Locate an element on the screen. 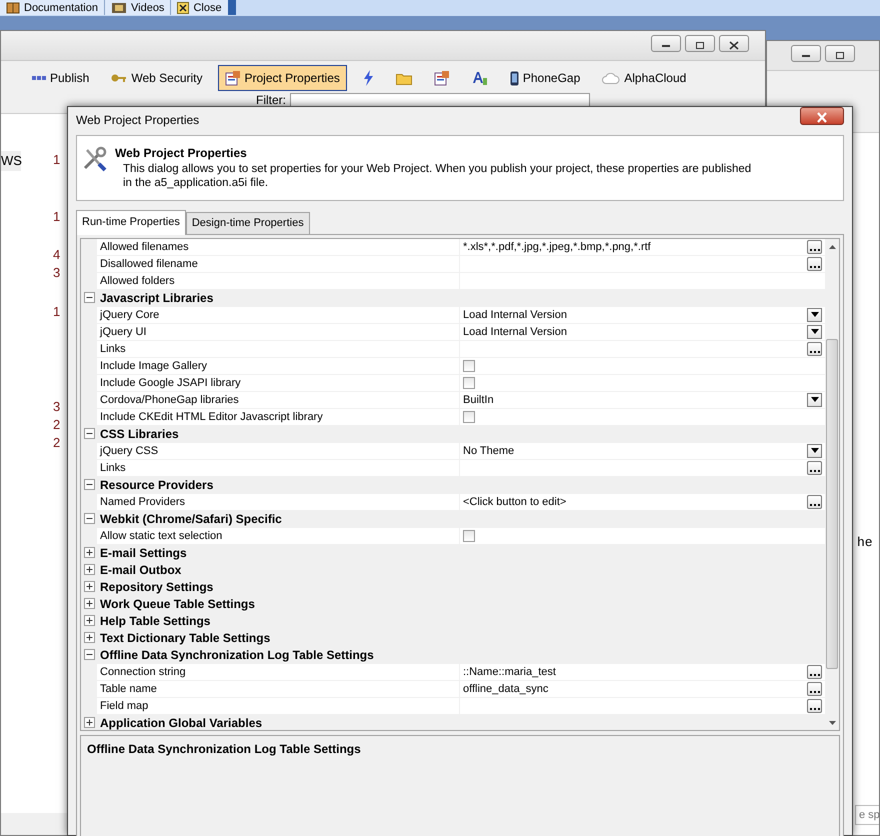 Image resolution: width=880 pixels, height=836 pixels. minimize-icon is located at coordinates (666, 45).